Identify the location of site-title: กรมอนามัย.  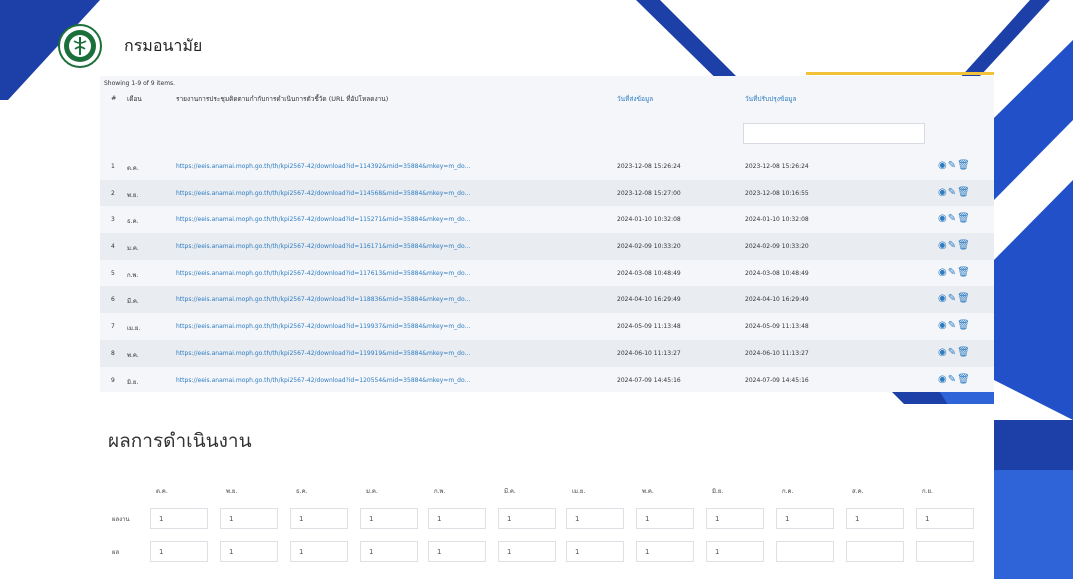
(163, 45).